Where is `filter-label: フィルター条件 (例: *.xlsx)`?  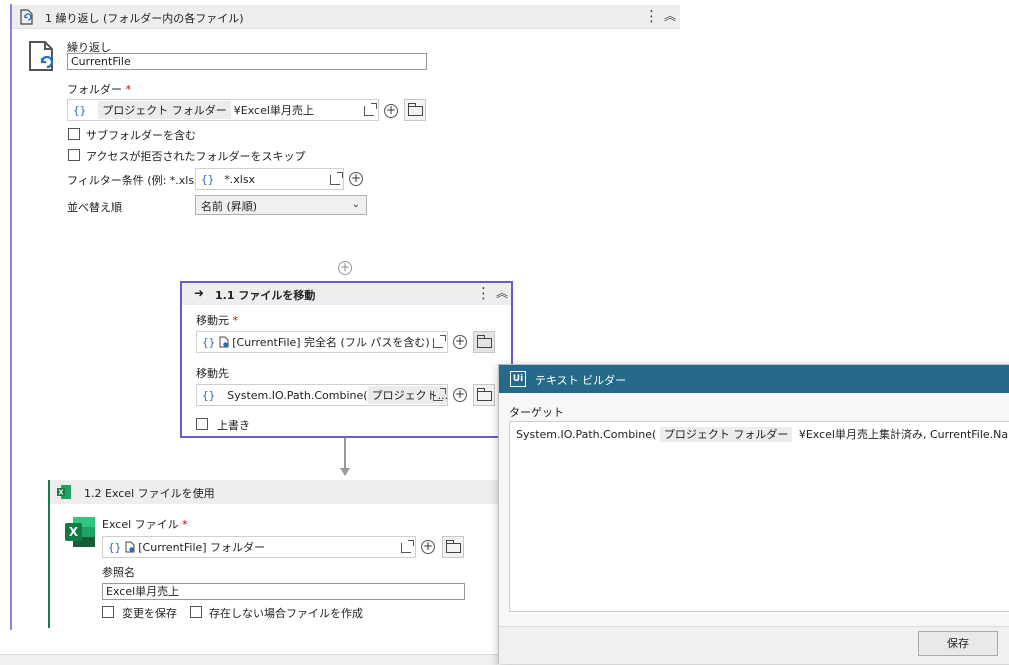 filter-label: フィルター条件 (例: *.xlsx) is located at coordinates (136, 180).